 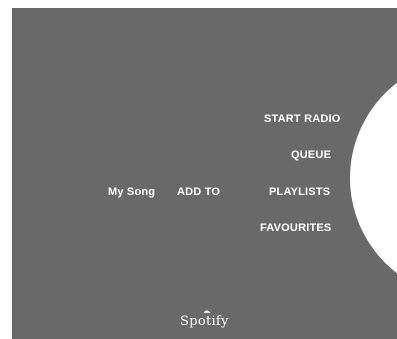 What do you see at coordinates (299, 192) in the screenshot?
I see `playlists-option: PLAYLISTS` at bounding box center [299, 192].